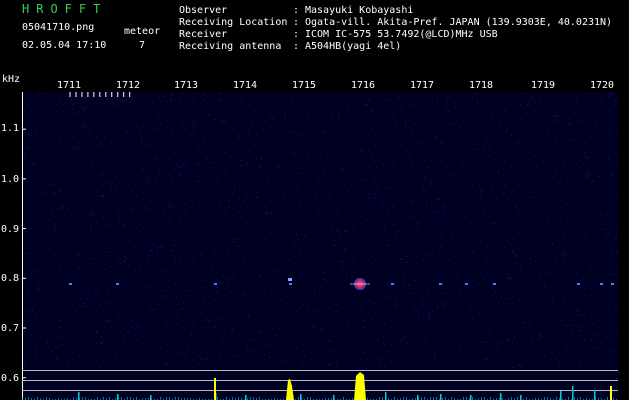 This screenshot has height=400, width=629. Describe the element at coordinates (392, 284) in the screenshot. I see `meteor-echo` at that location.